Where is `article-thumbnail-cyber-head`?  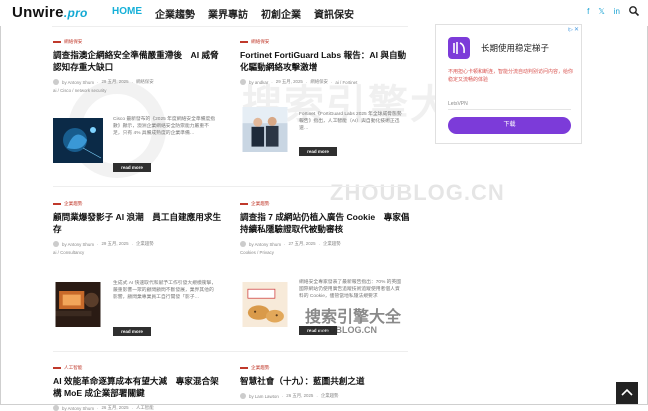 article-thumbnail-cyber-head is located at coordinates (78, 140).